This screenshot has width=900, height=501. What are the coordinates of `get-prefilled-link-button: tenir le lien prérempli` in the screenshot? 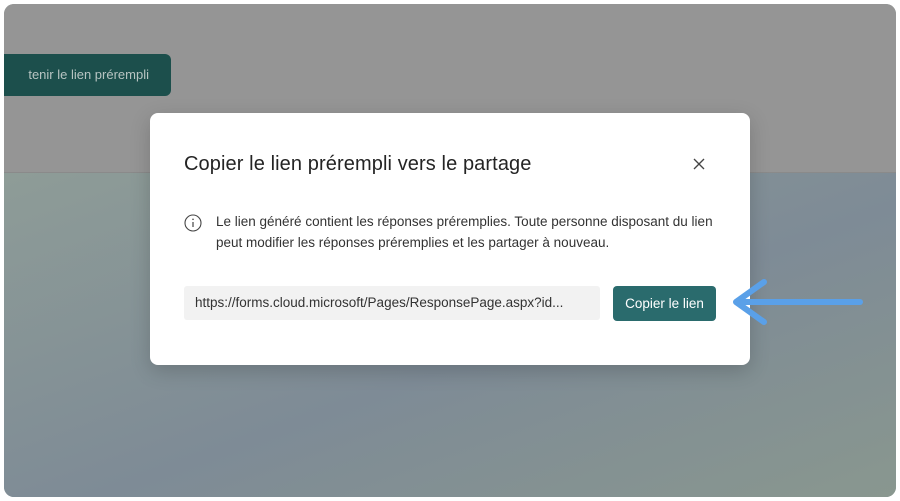 It's located at (87, 75).